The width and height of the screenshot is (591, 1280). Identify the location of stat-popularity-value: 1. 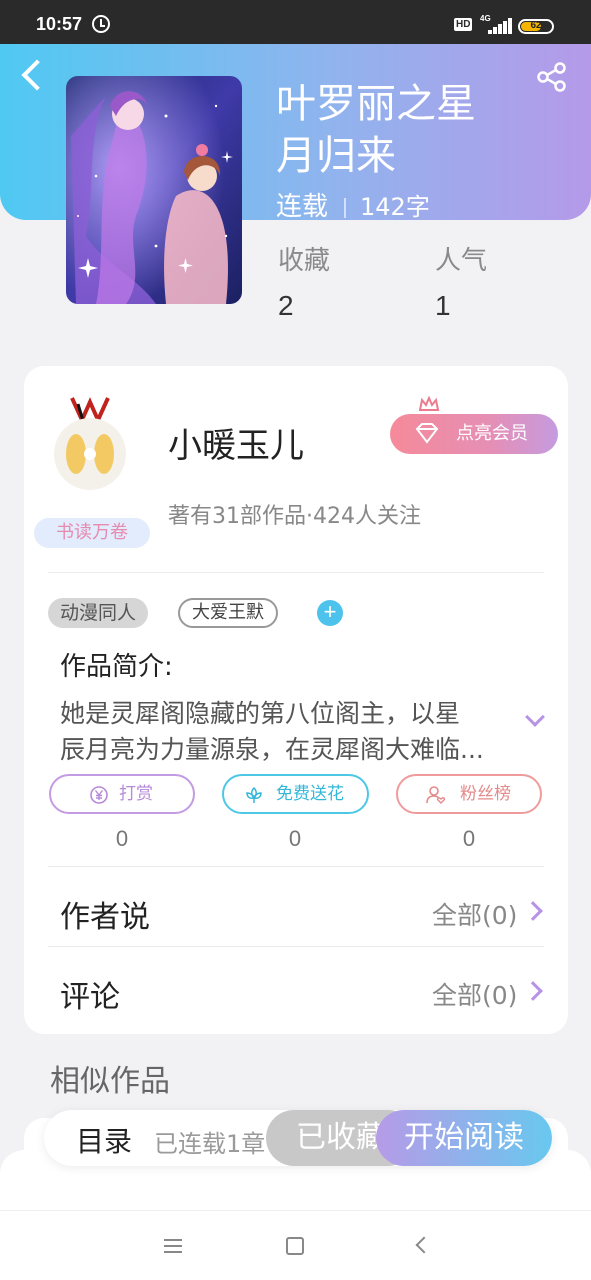
(443, 305).